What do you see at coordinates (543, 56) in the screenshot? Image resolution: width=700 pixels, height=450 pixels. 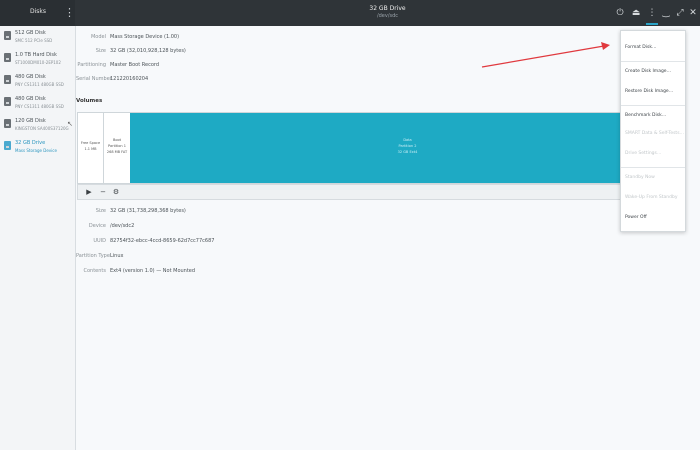 I see `arrow-shaft` at bounding box center [543, 56].